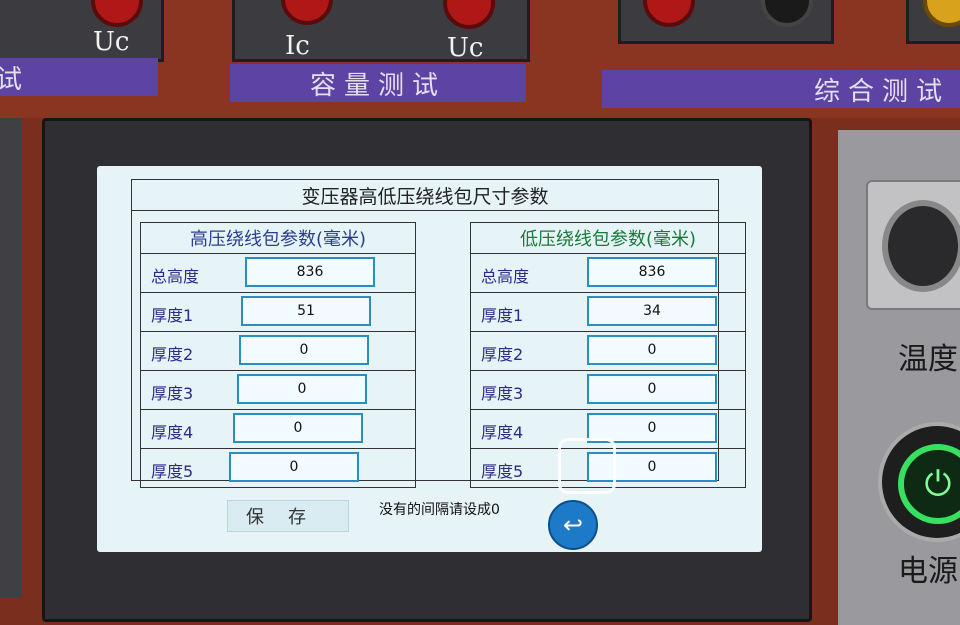 The height and width of the screenshot is (625, 960). What do you see at coordinates (587, 466) in the screenshot?
I see `touch-highlight` at bounding box center [587, 466].